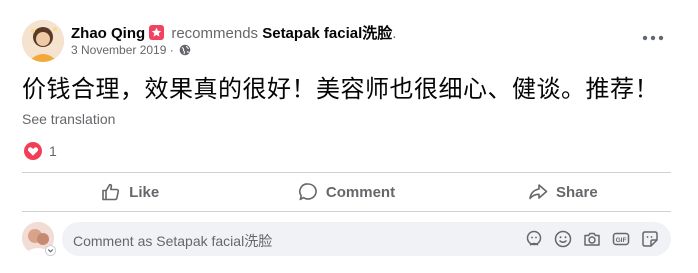  I want to click on like-icon, so click(111, 192).